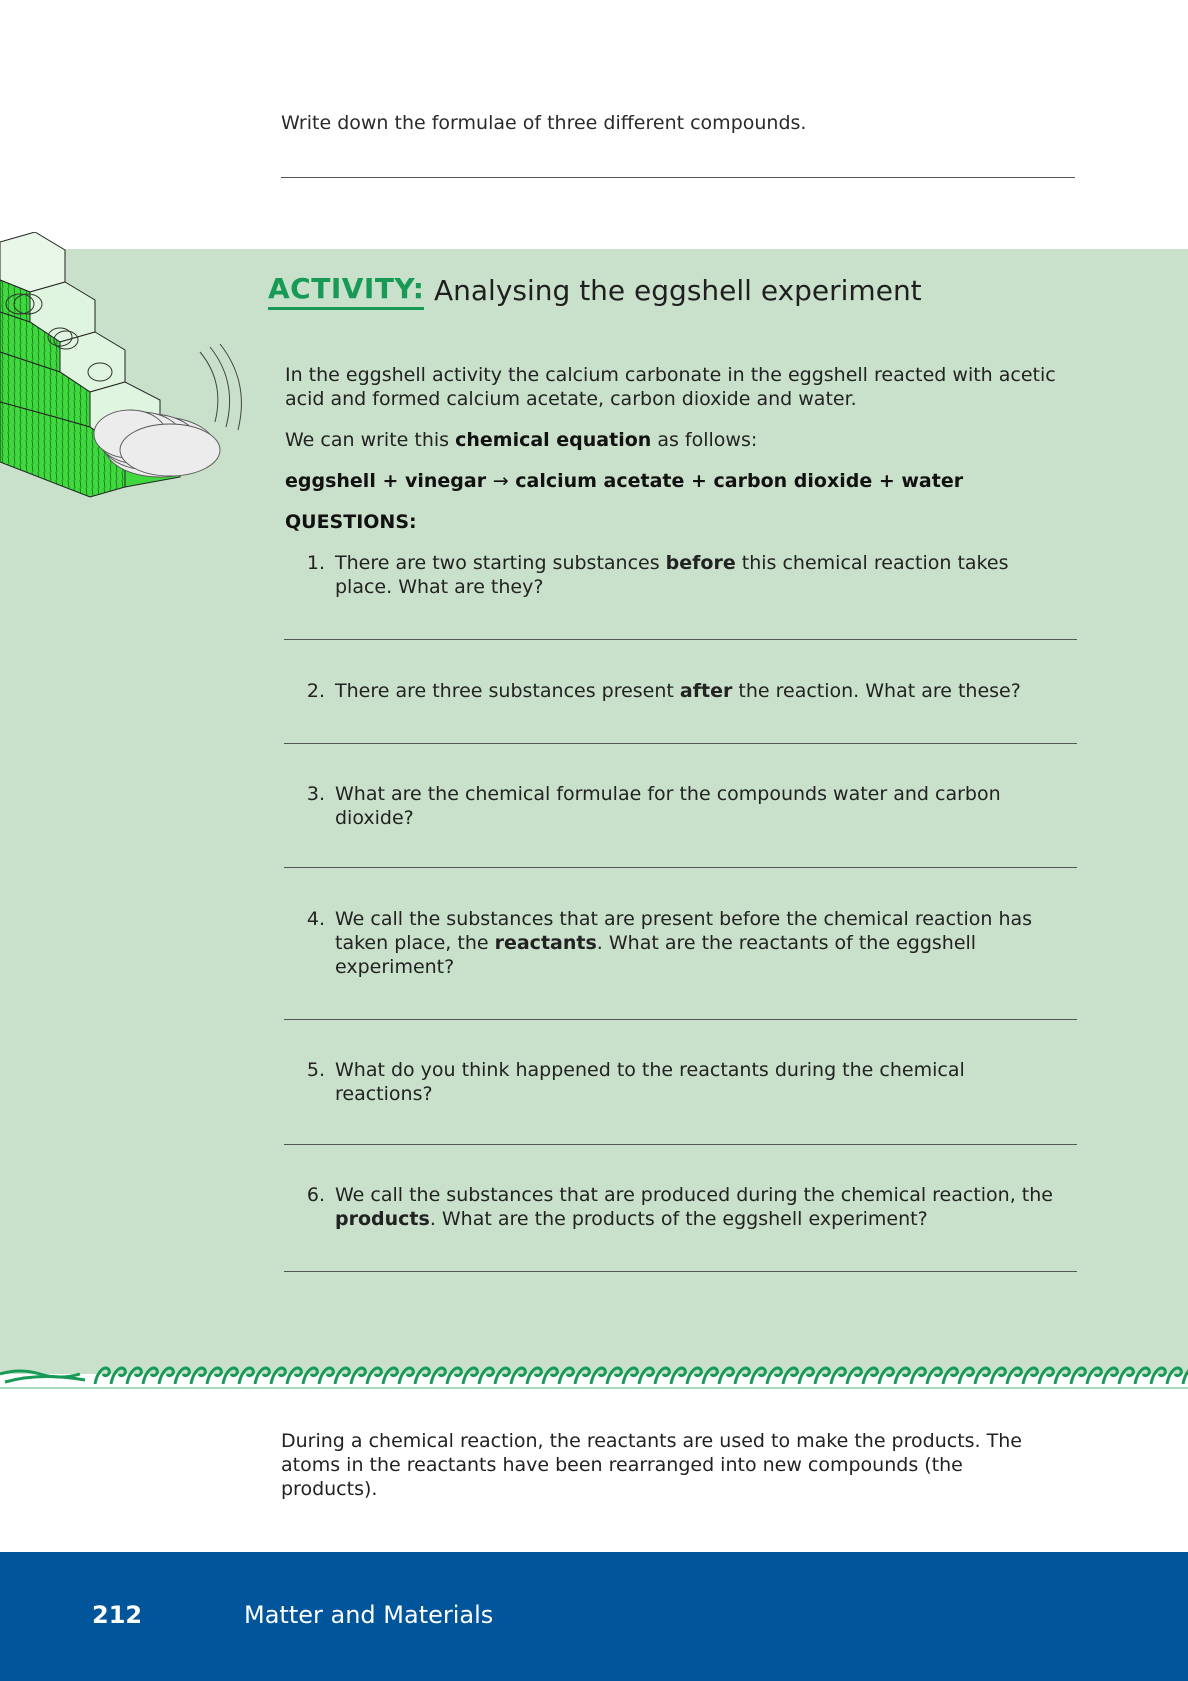  What do you see at coordinates (678, 290) in the screenshot?
I see `activity-title: Analysing the eggshell experiment` at bounding box center [678, 290].